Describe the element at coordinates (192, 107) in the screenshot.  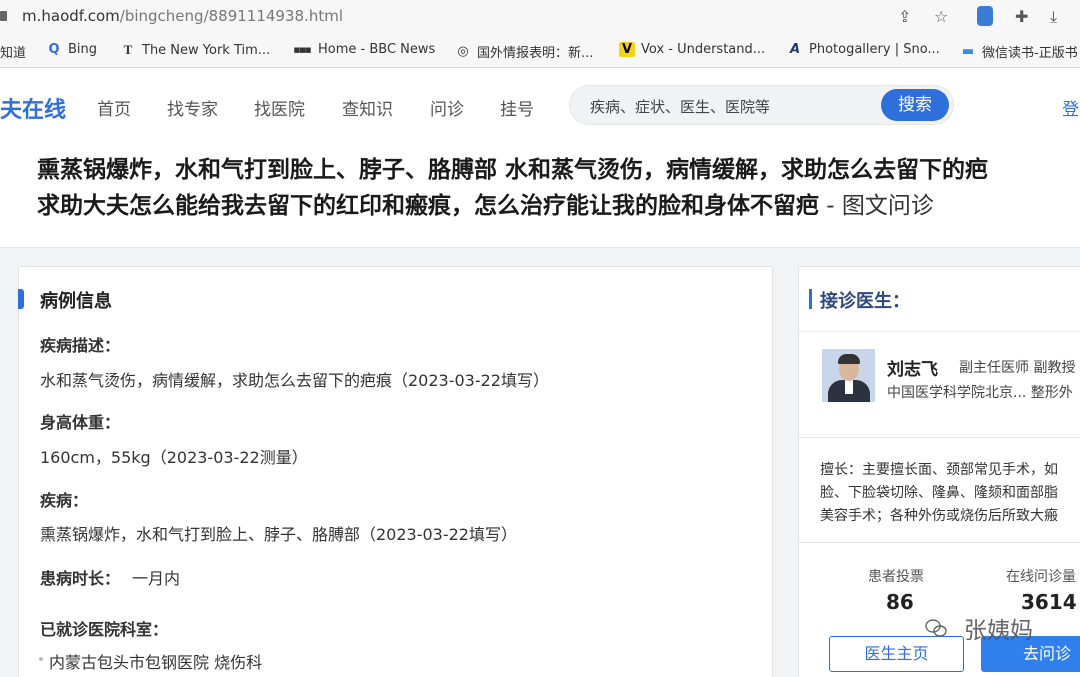
I see `nav-find-expert: 找专家` at that location.